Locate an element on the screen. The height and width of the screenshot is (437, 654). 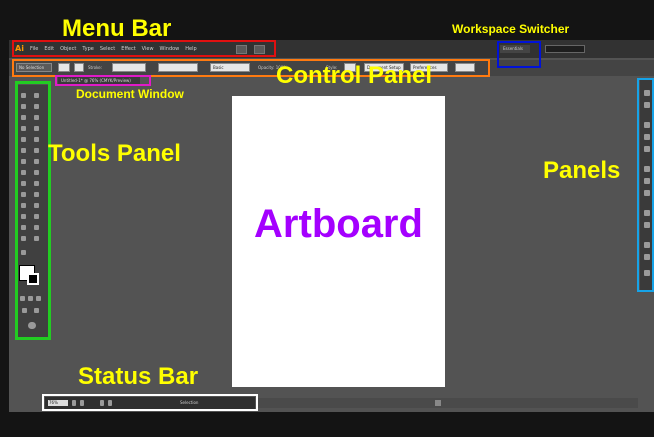
artboard-label: Artboard is located at coordinates (338, 224).